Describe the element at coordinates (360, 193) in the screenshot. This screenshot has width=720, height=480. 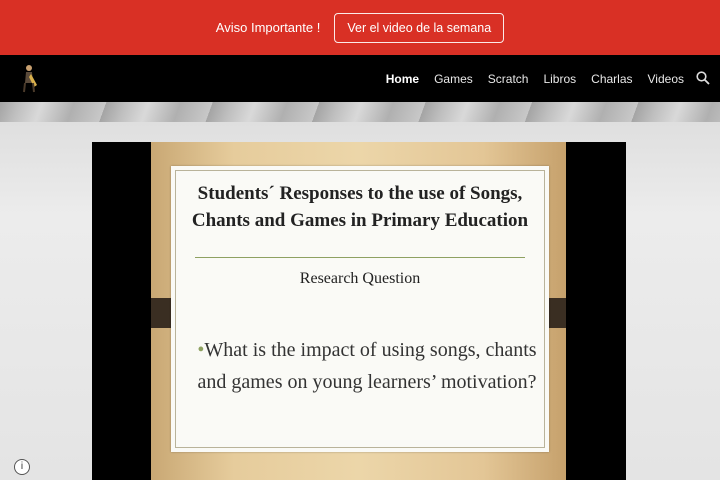
I see `slide-title-line-1: Students´ Responses to the use of Songs,` at that location.